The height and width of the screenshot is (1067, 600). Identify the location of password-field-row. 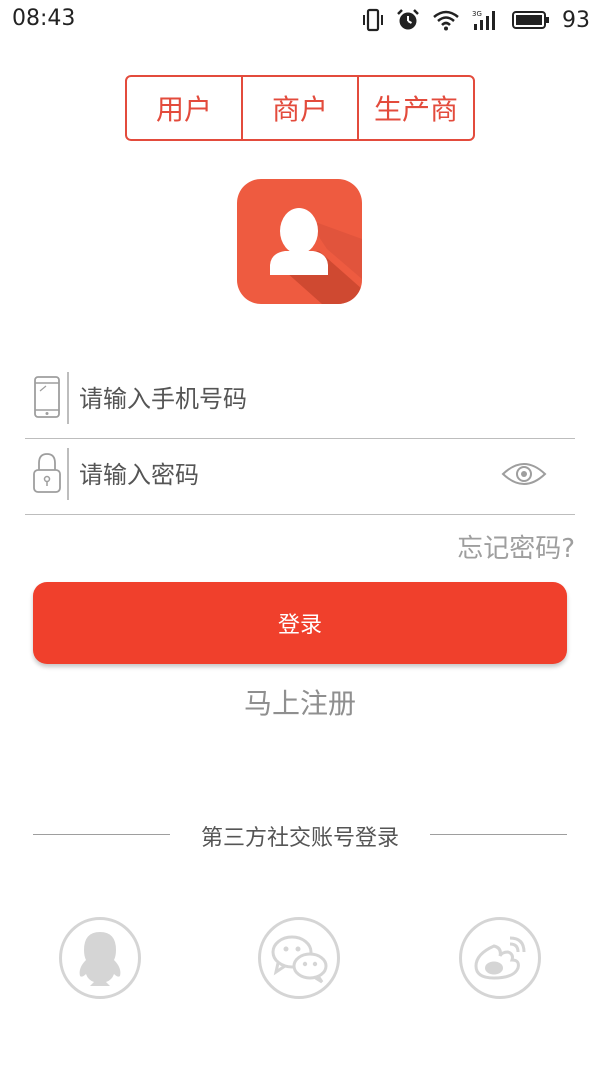
(300, 478).